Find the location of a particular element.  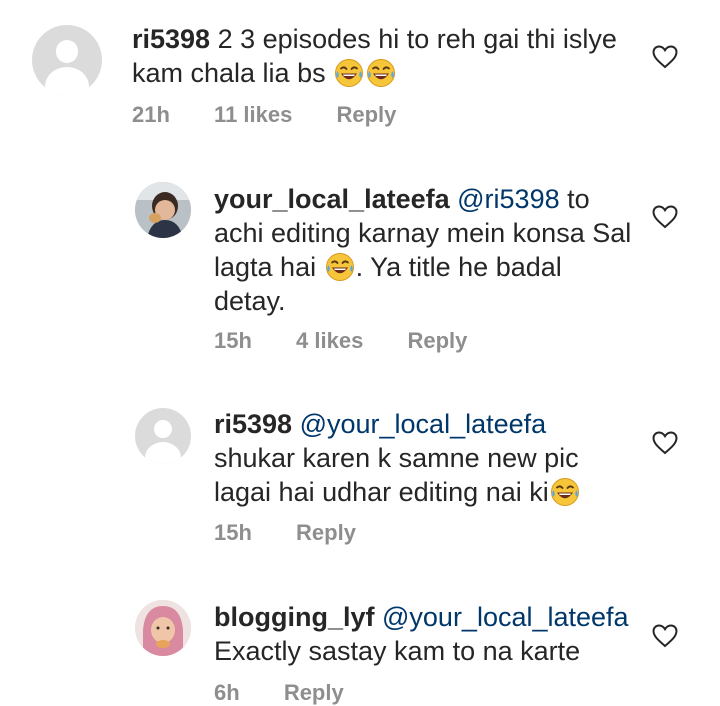

comment-timestamp: 6h is located at coordinates (227, 692).